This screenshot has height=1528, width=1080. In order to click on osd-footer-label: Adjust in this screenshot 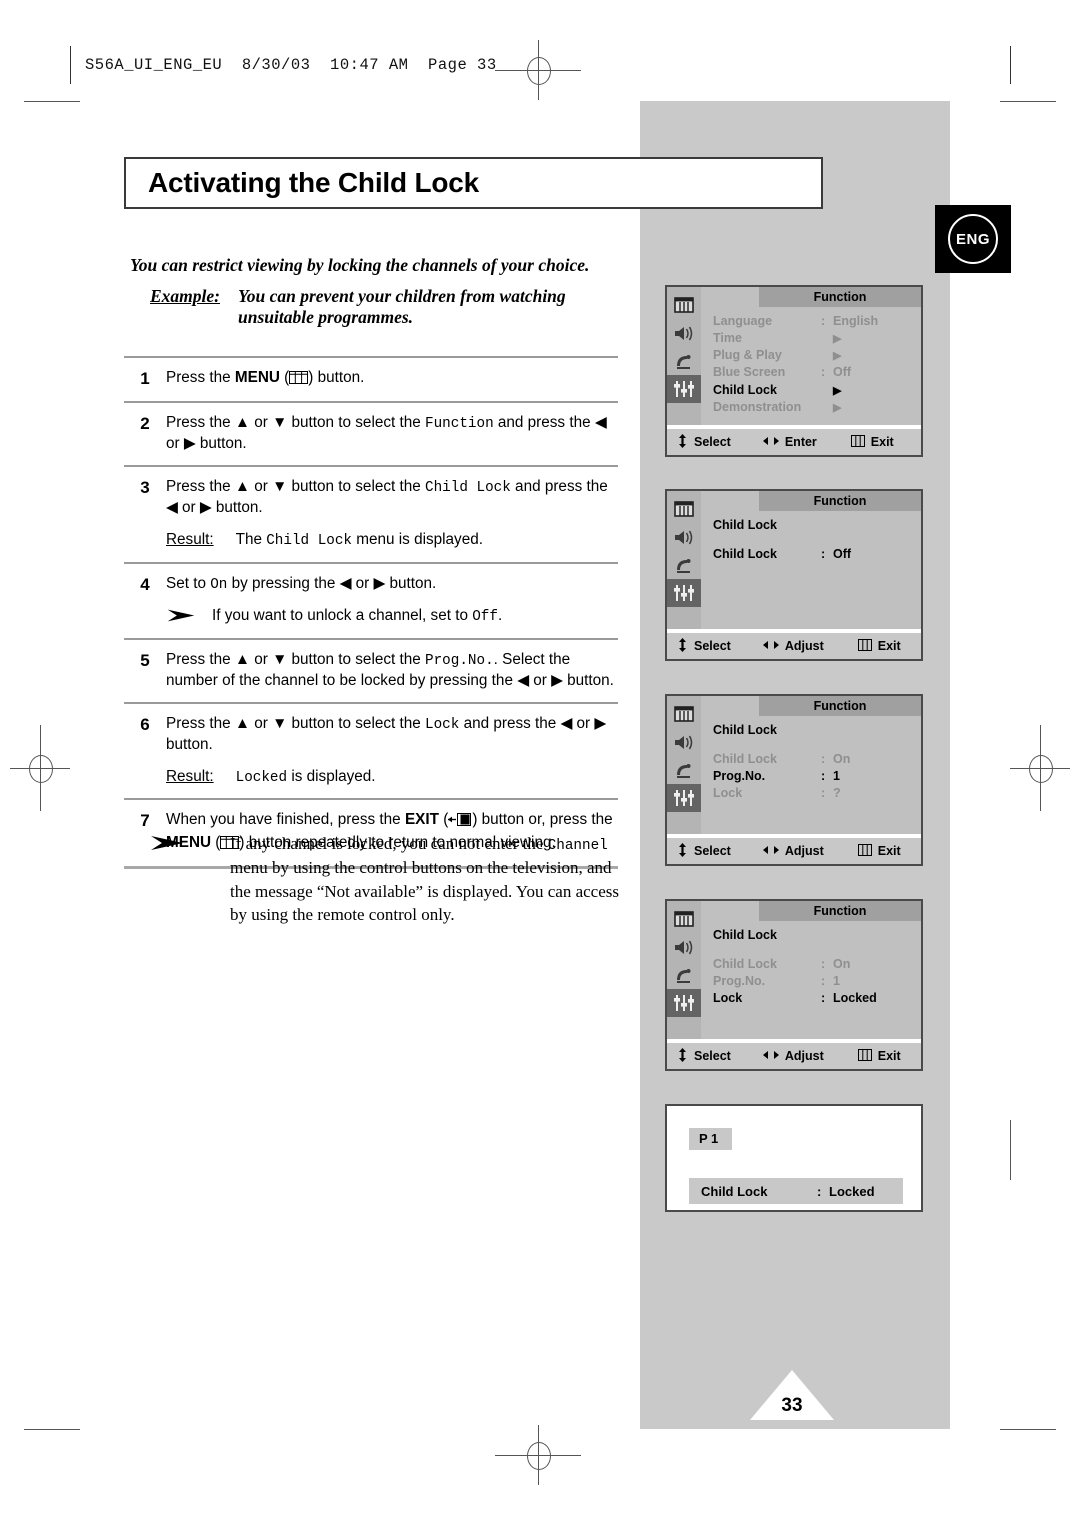, I will do `click(804, 851)`.